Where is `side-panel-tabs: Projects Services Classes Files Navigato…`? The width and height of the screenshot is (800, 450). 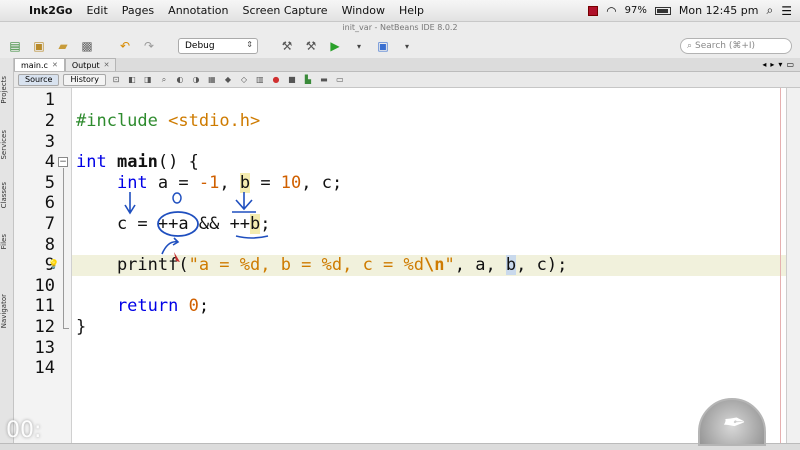
side-panel-tabs: Projects Services Classes Files Navigato… is located at coordinates (7, 250).